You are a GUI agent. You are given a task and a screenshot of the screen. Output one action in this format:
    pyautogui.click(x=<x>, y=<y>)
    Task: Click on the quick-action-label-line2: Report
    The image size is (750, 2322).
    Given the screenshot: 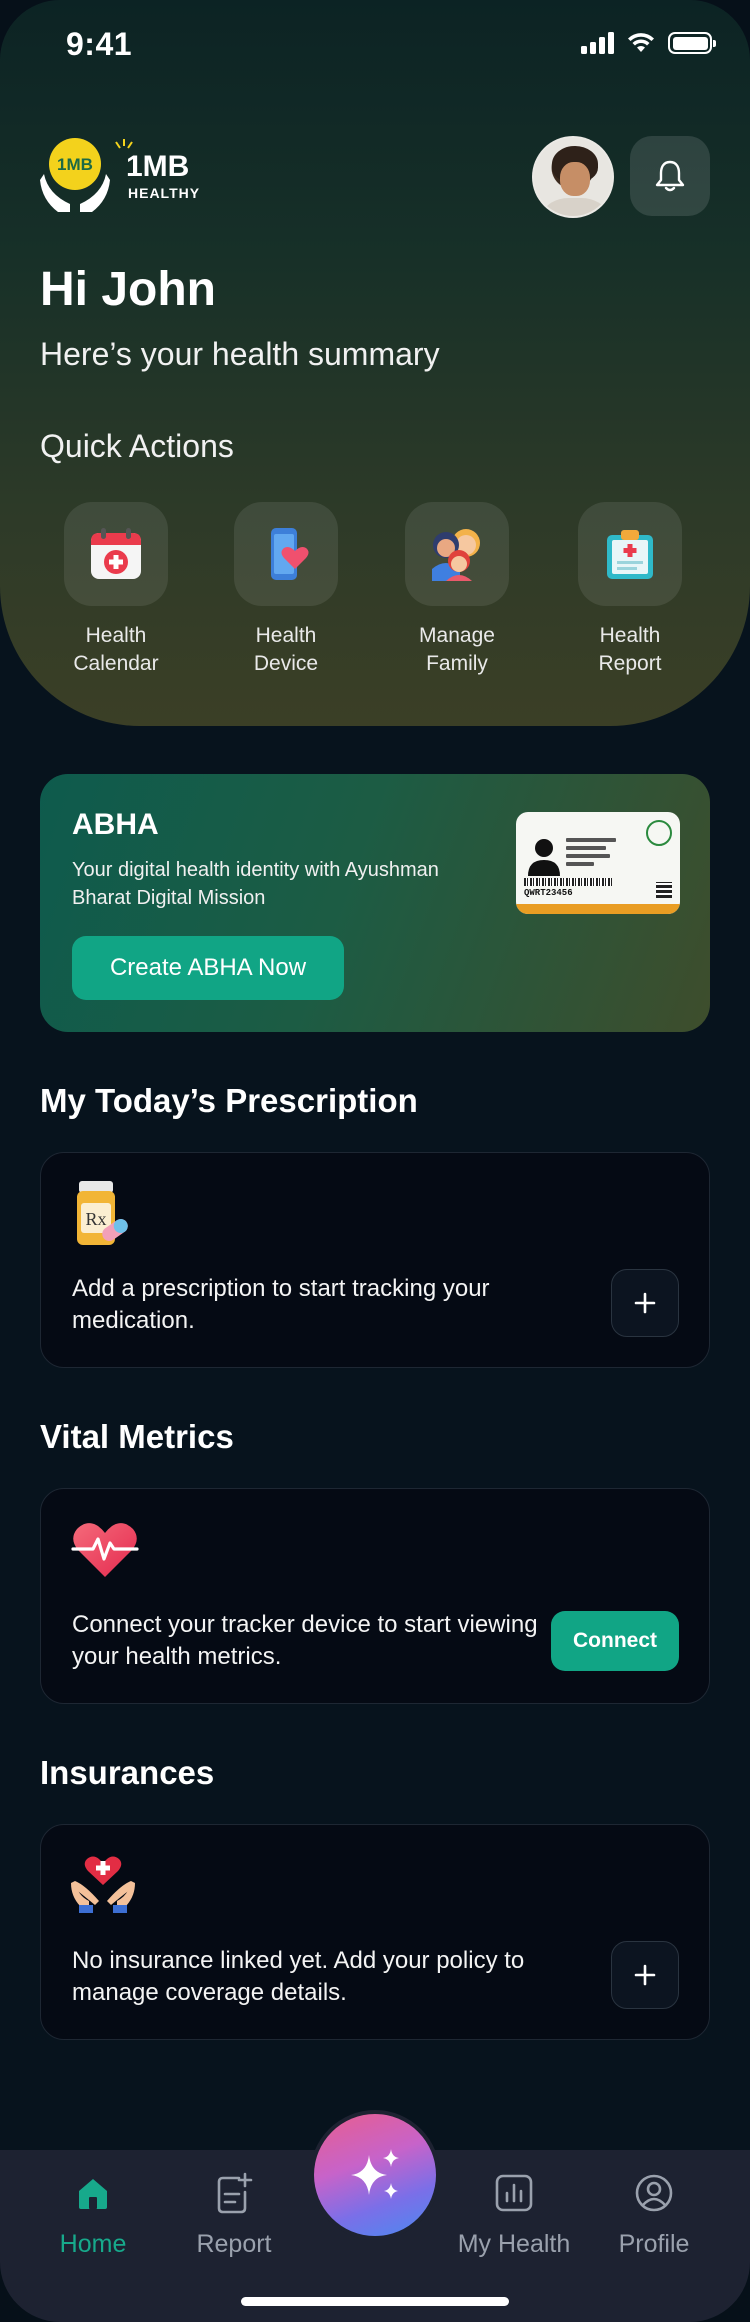 What is the action you would take?
    pyautogui.click(x=630, y=663)
    